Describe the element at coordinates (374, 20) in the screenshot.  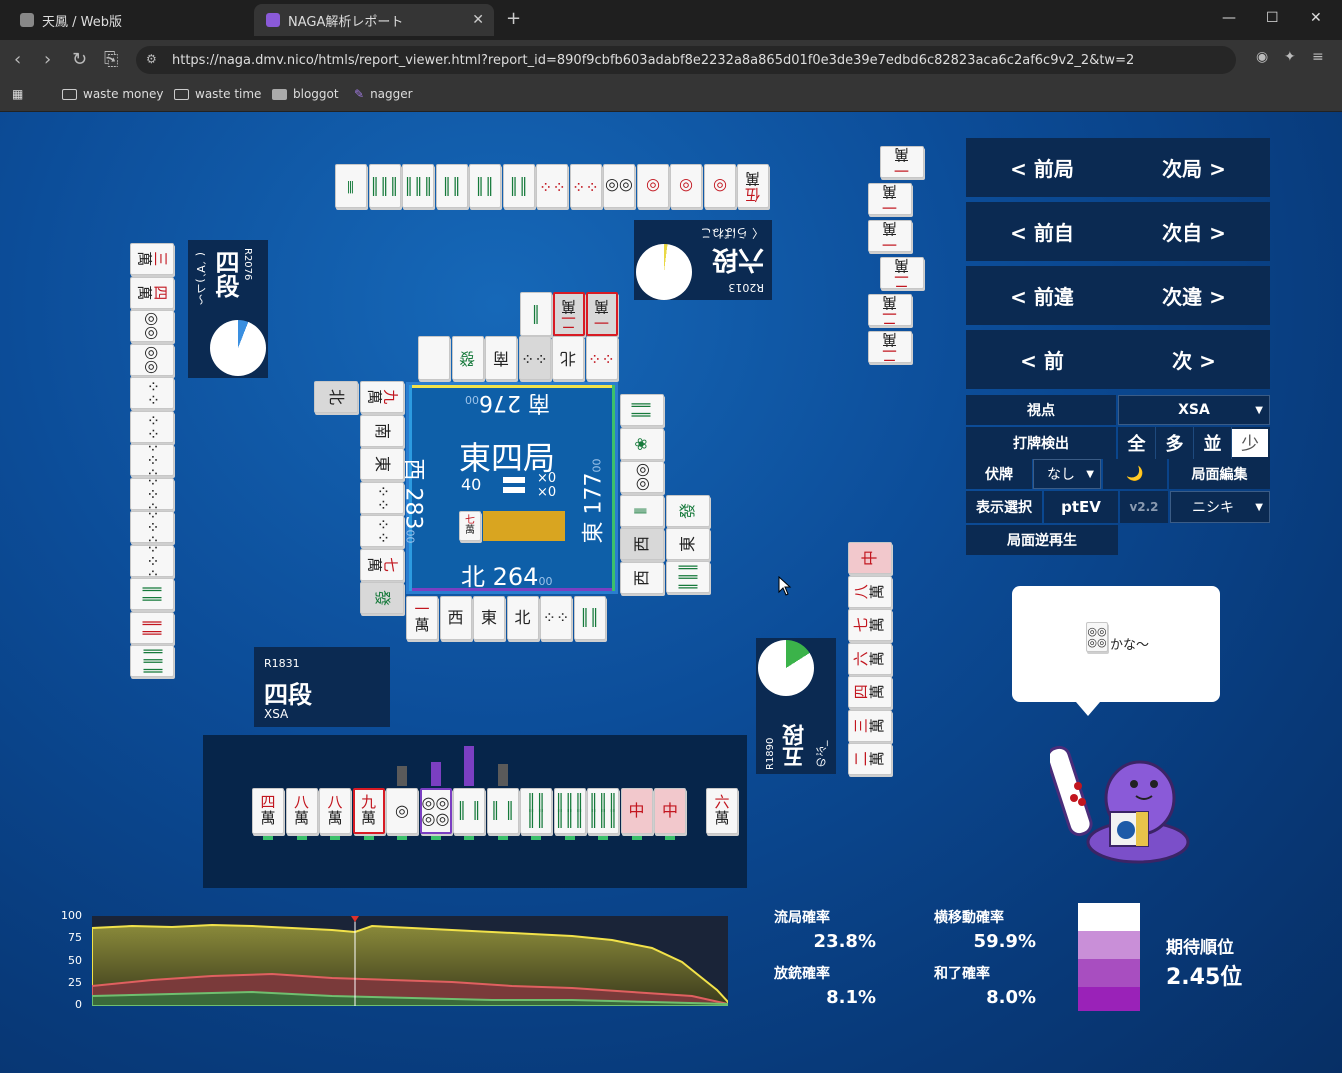
I see `tab-naga: NAGA解析レポート ✕` at that location.